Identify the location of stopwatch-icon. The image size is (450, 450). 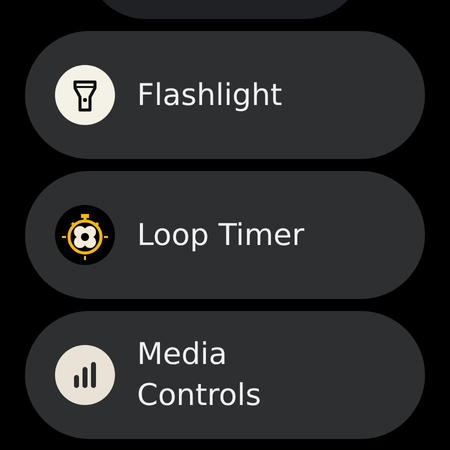
(85, 235).